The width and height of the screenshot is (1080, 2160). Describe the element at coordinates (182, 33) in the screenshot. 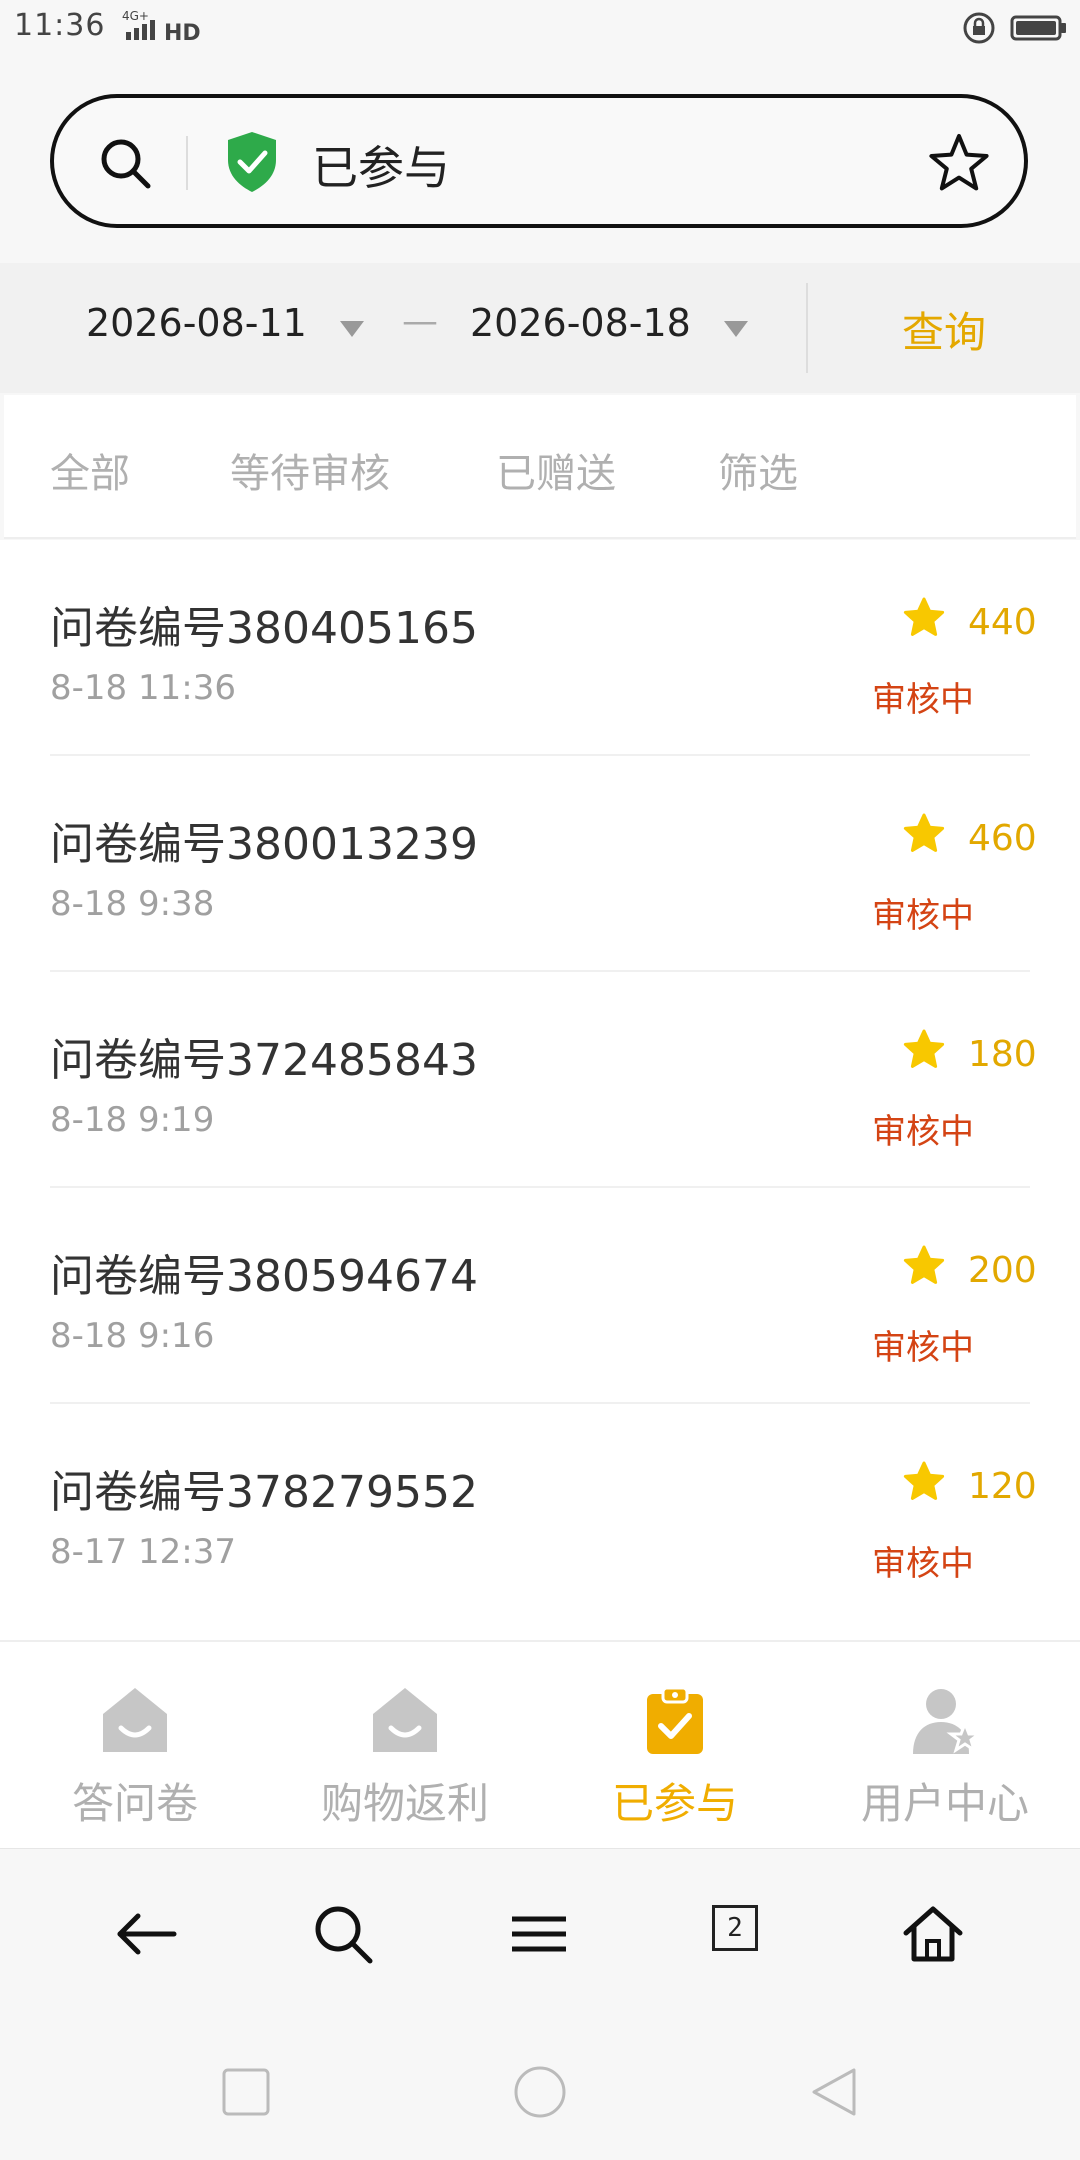

I see `svg-text: HD` at that location.